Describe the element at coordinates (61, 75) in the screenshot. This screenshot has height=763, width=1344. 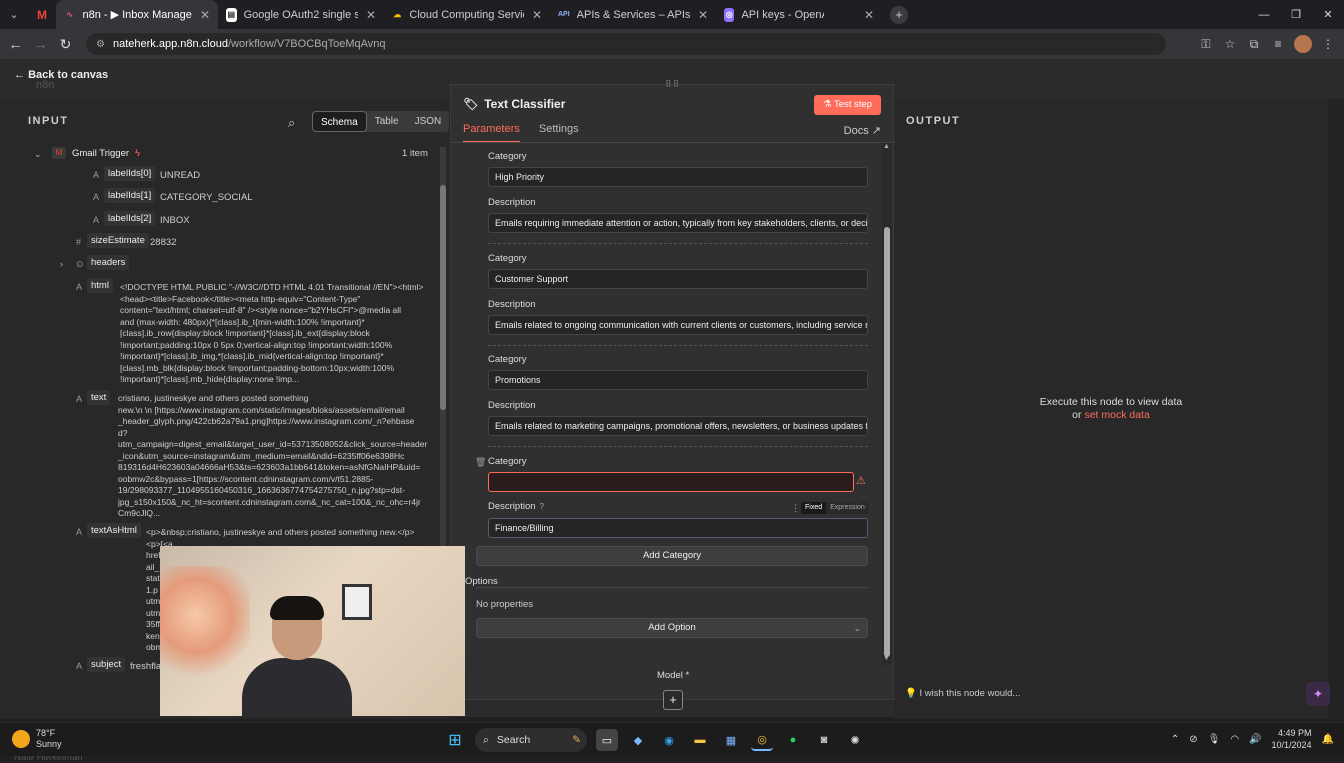
I see `back-to-canvas-button: ← Back to canvas` at that location.